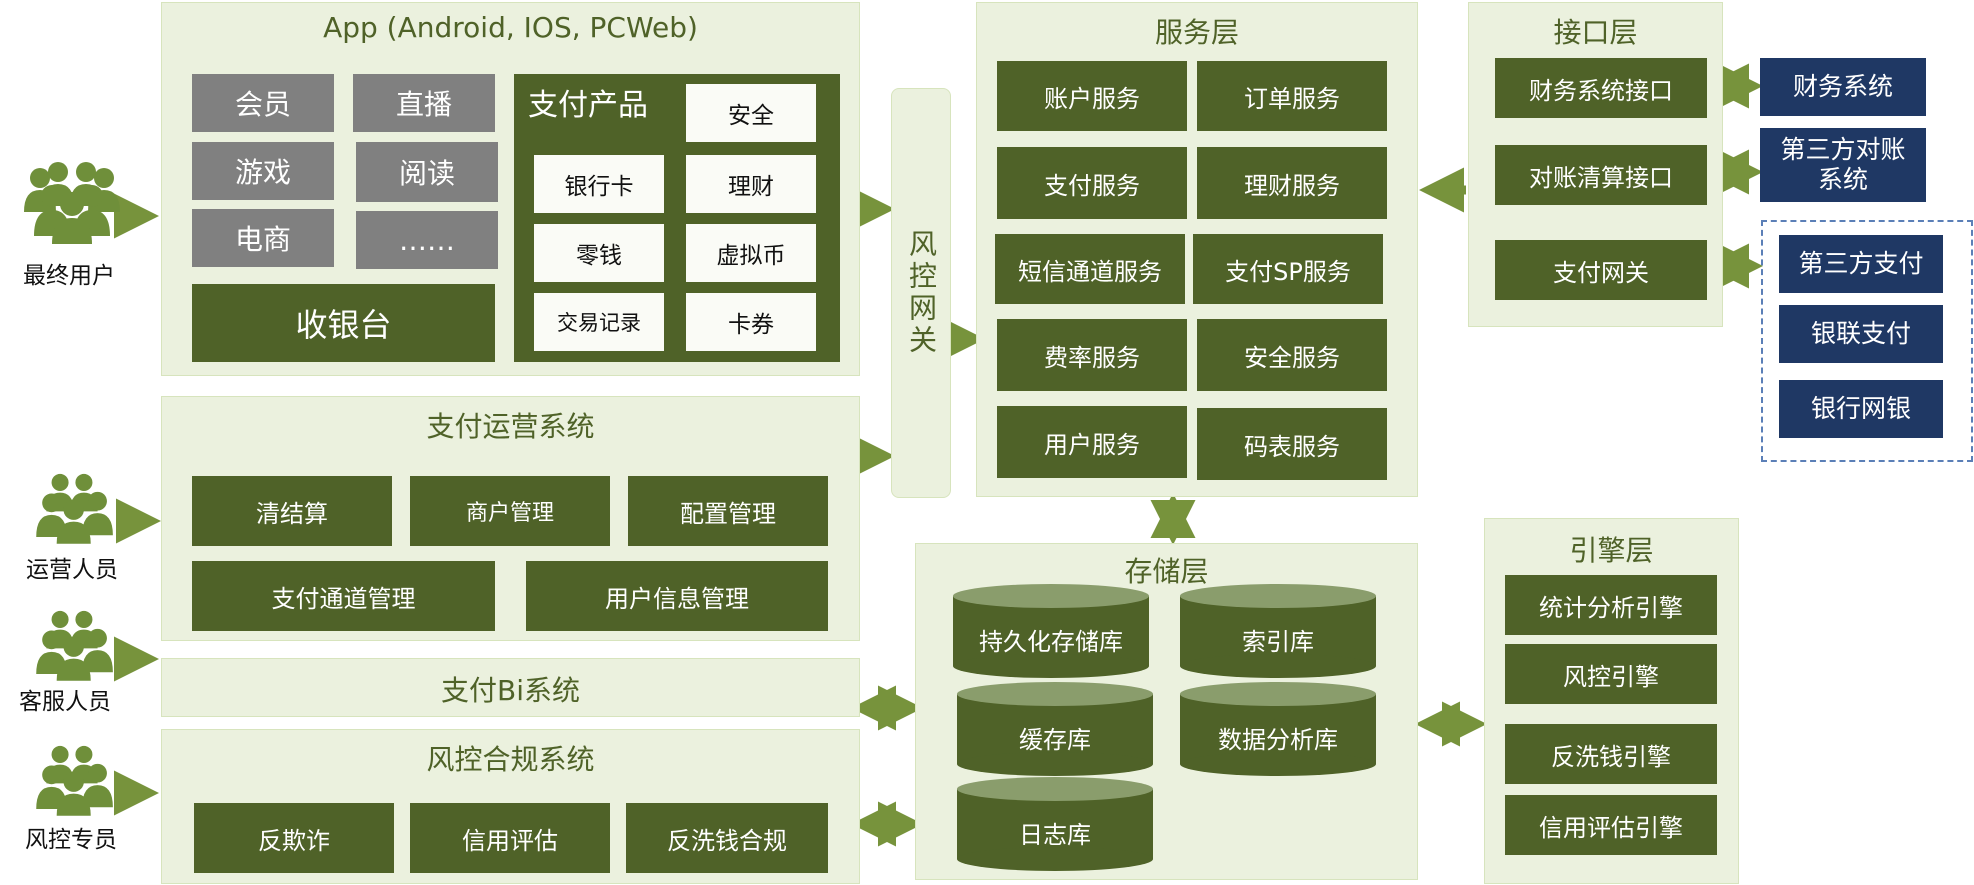  Describe the element at coordinates (1090, 269) in the screenshot. I see `service-sms: 短信通道服务` at that location.